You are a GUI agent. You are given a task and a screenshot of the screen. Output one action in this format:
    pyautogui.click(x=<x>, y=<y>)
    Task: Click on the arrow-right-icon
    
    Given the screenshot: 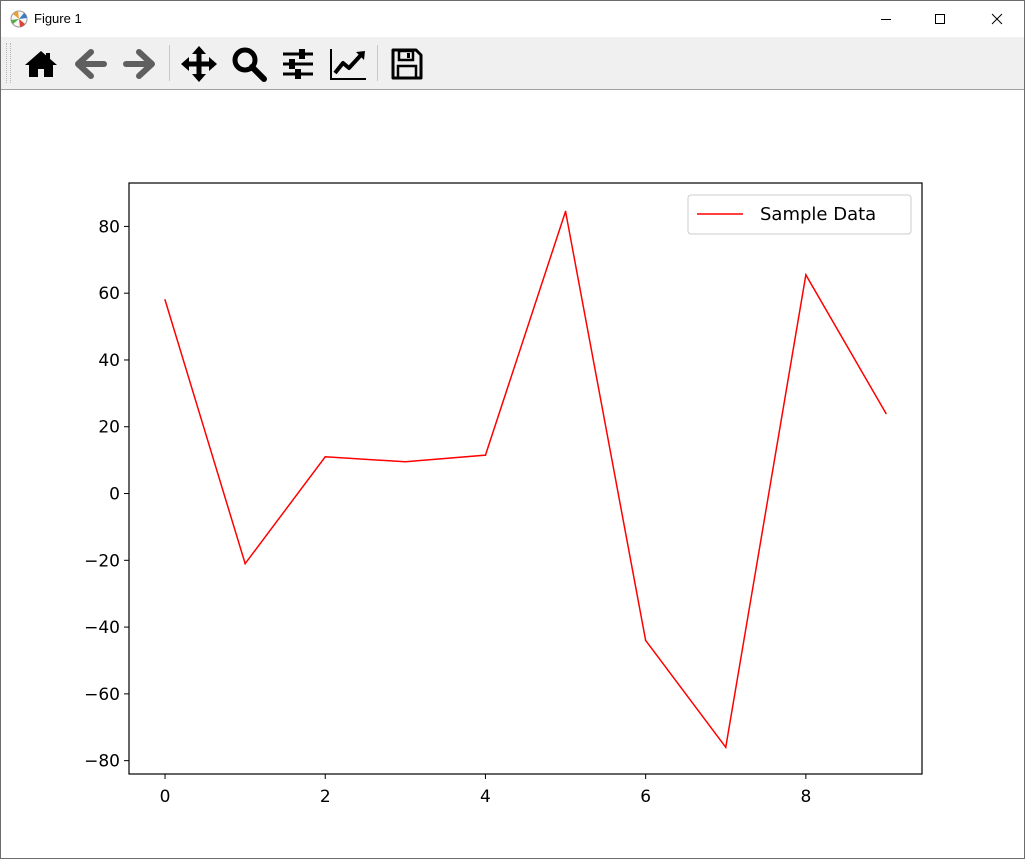 What is the action you would take?
    pyautogui.click(x=139, y=64)
    